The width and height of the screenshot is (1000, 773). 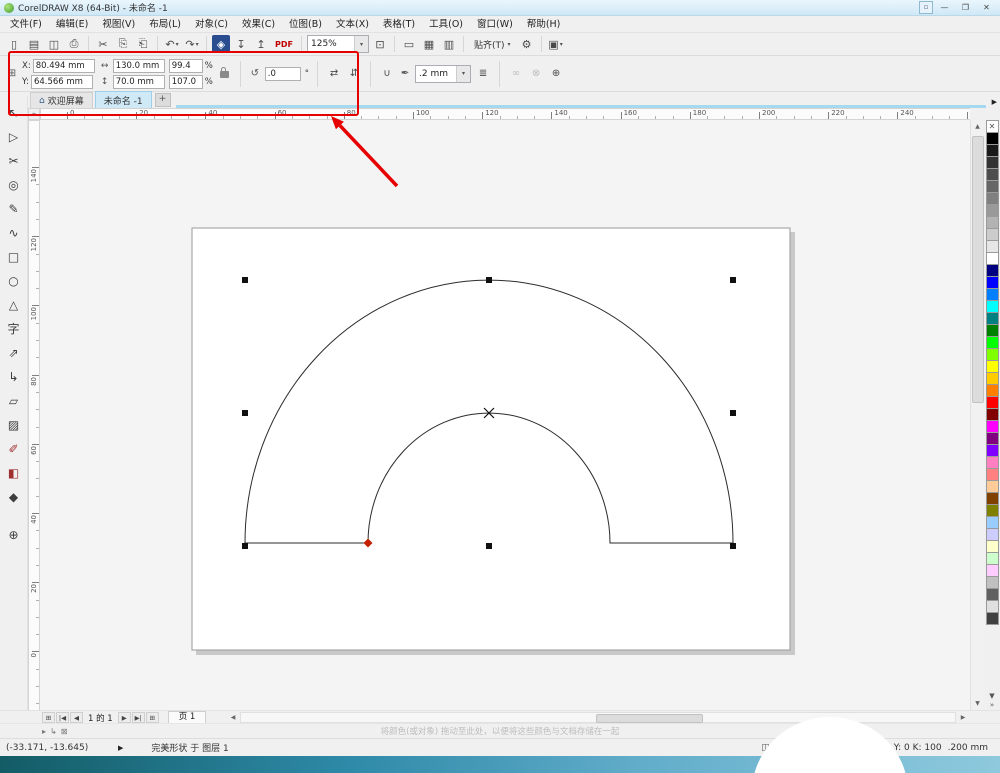 I want to click on tab-scroll-arrow-icon: ▶, so click(x=994, y=102).